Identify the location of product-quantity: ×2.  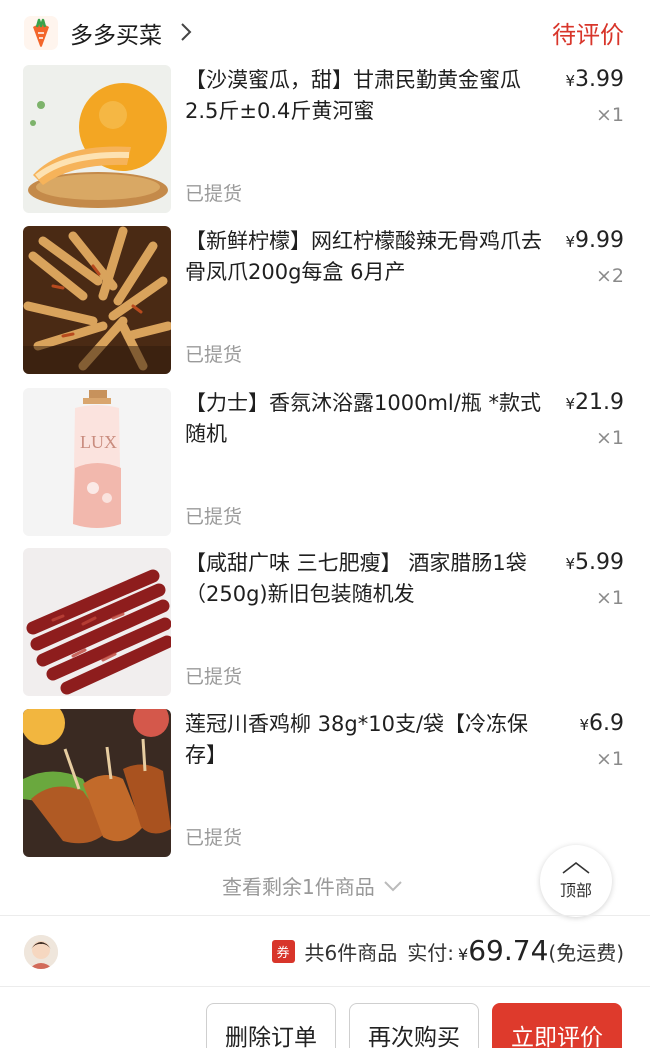
(609, 276).